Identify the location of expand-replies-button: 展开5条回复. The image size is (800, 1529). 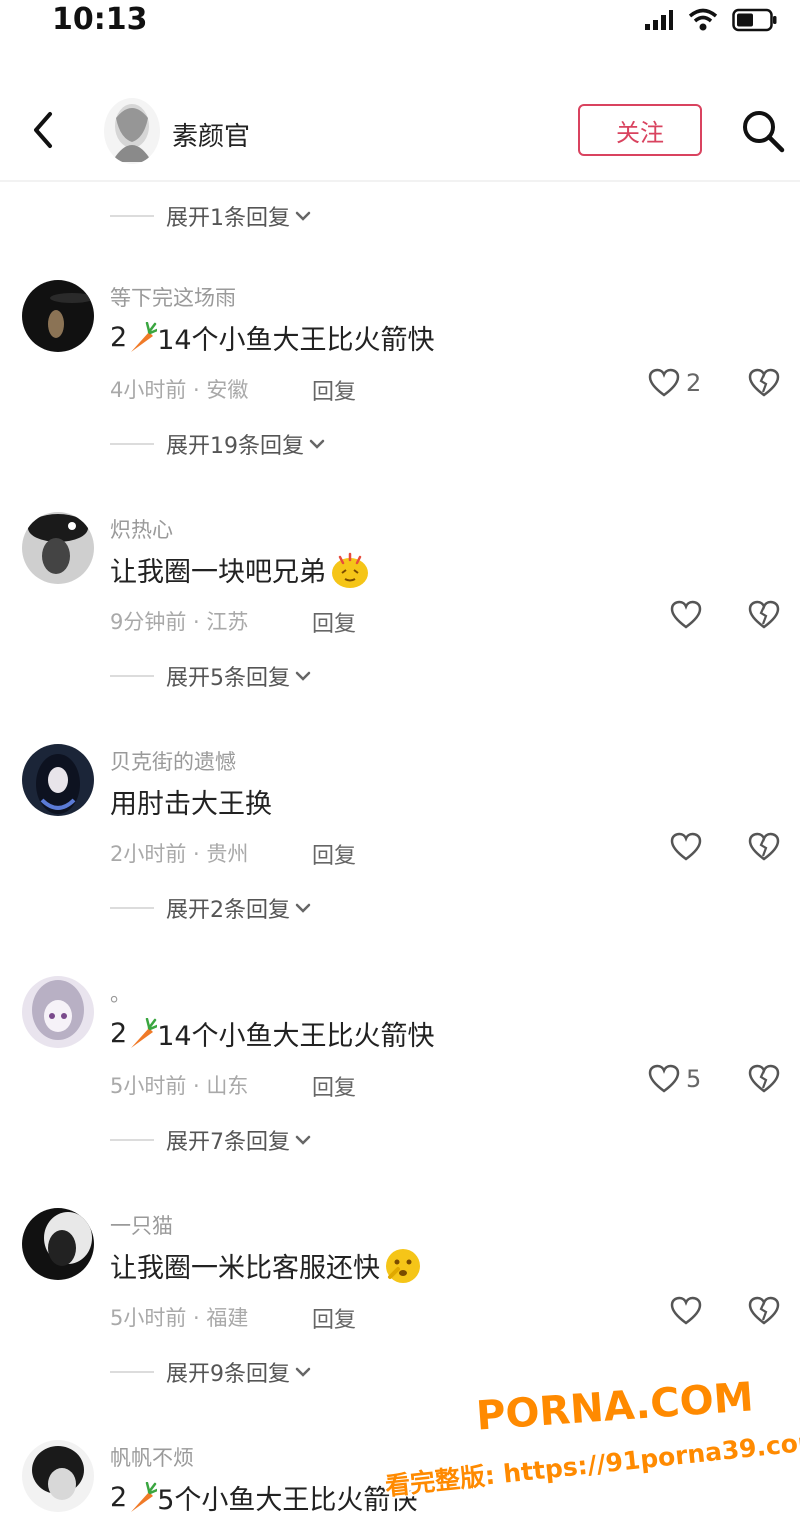
(211, 676).